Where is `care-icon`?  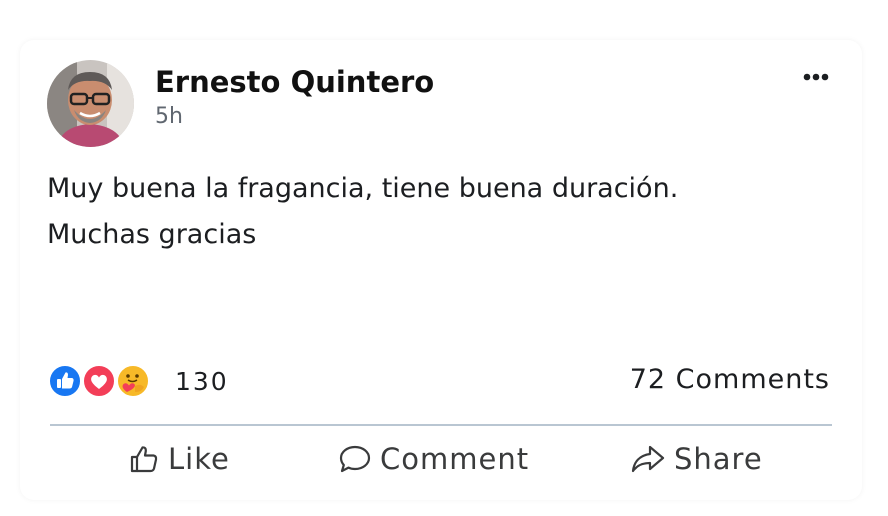 care-icon is located at coordinates (133, 381).